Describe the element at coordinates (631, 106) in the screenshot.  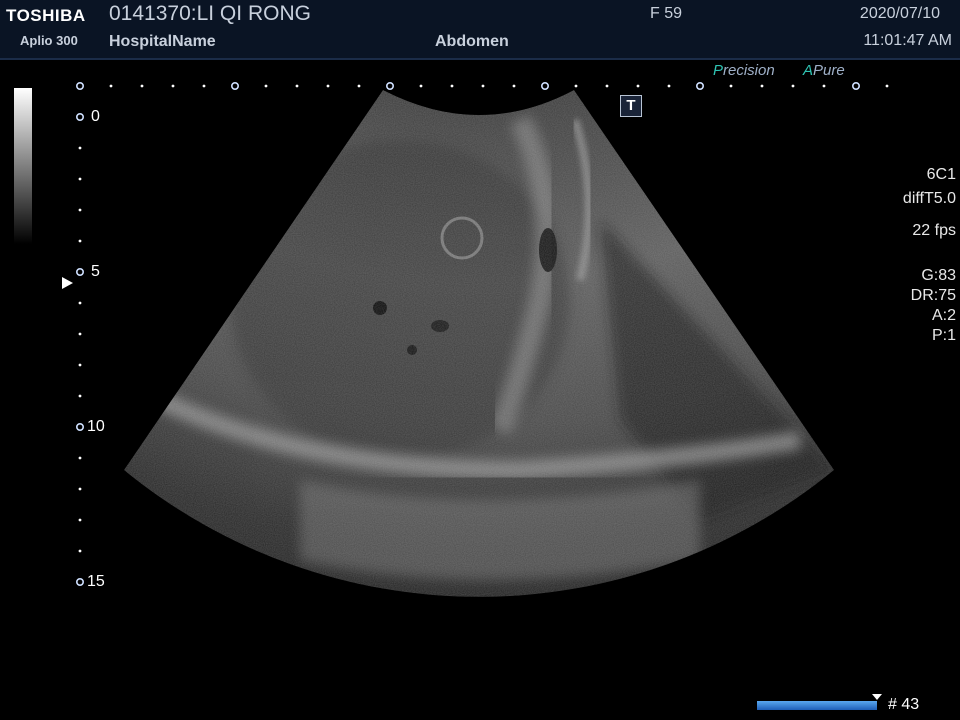
I see `t-mode-icon: T` at that location.